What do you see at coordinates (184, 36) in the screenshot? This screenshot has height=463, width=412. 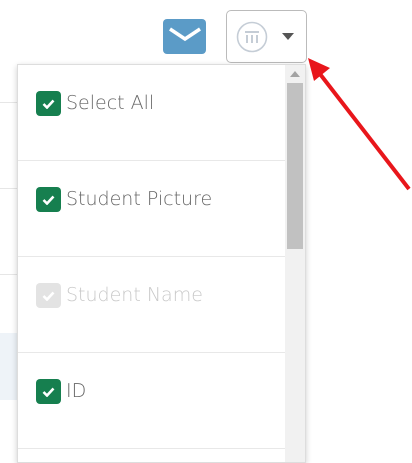 I see `mail-button` at bounding box center [184, 36].